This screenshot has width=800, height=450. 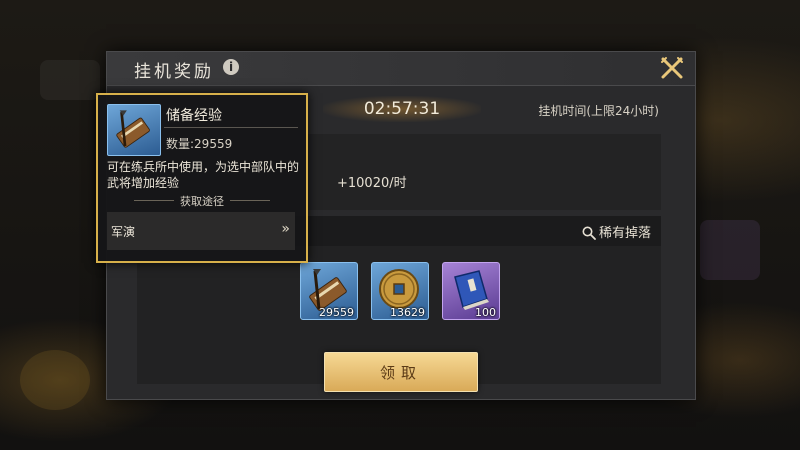 I want to click on panel-title: 挂机奖励, so click(x=174, y=72).